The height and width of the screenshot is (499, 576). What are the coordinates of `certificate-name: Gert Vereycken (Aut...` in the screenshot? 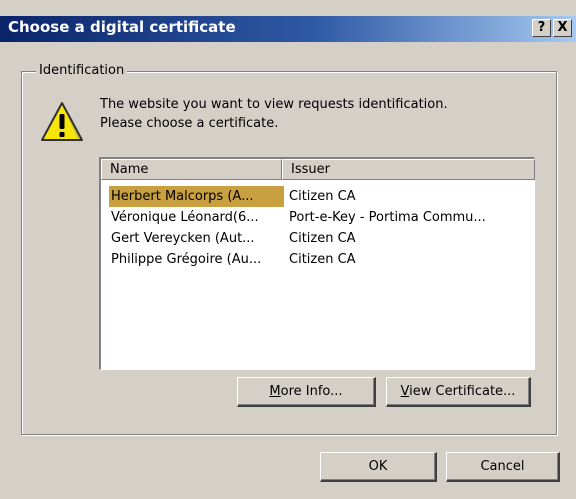 It's located at (183, 238).